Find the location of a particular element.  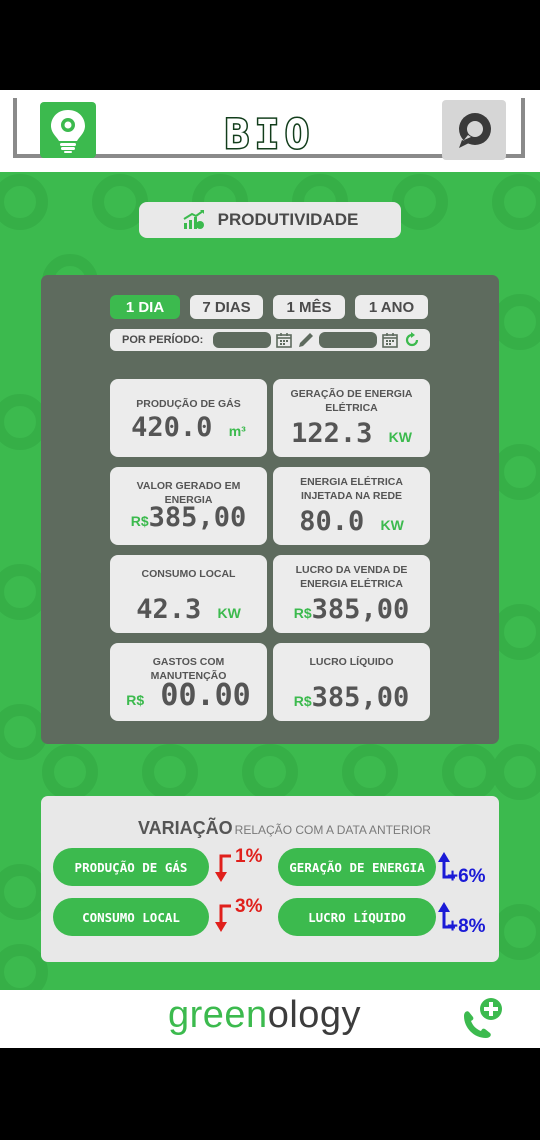

variation-net-profit: LUCRO LÍQUIDO is located at coordinates (357, 917).